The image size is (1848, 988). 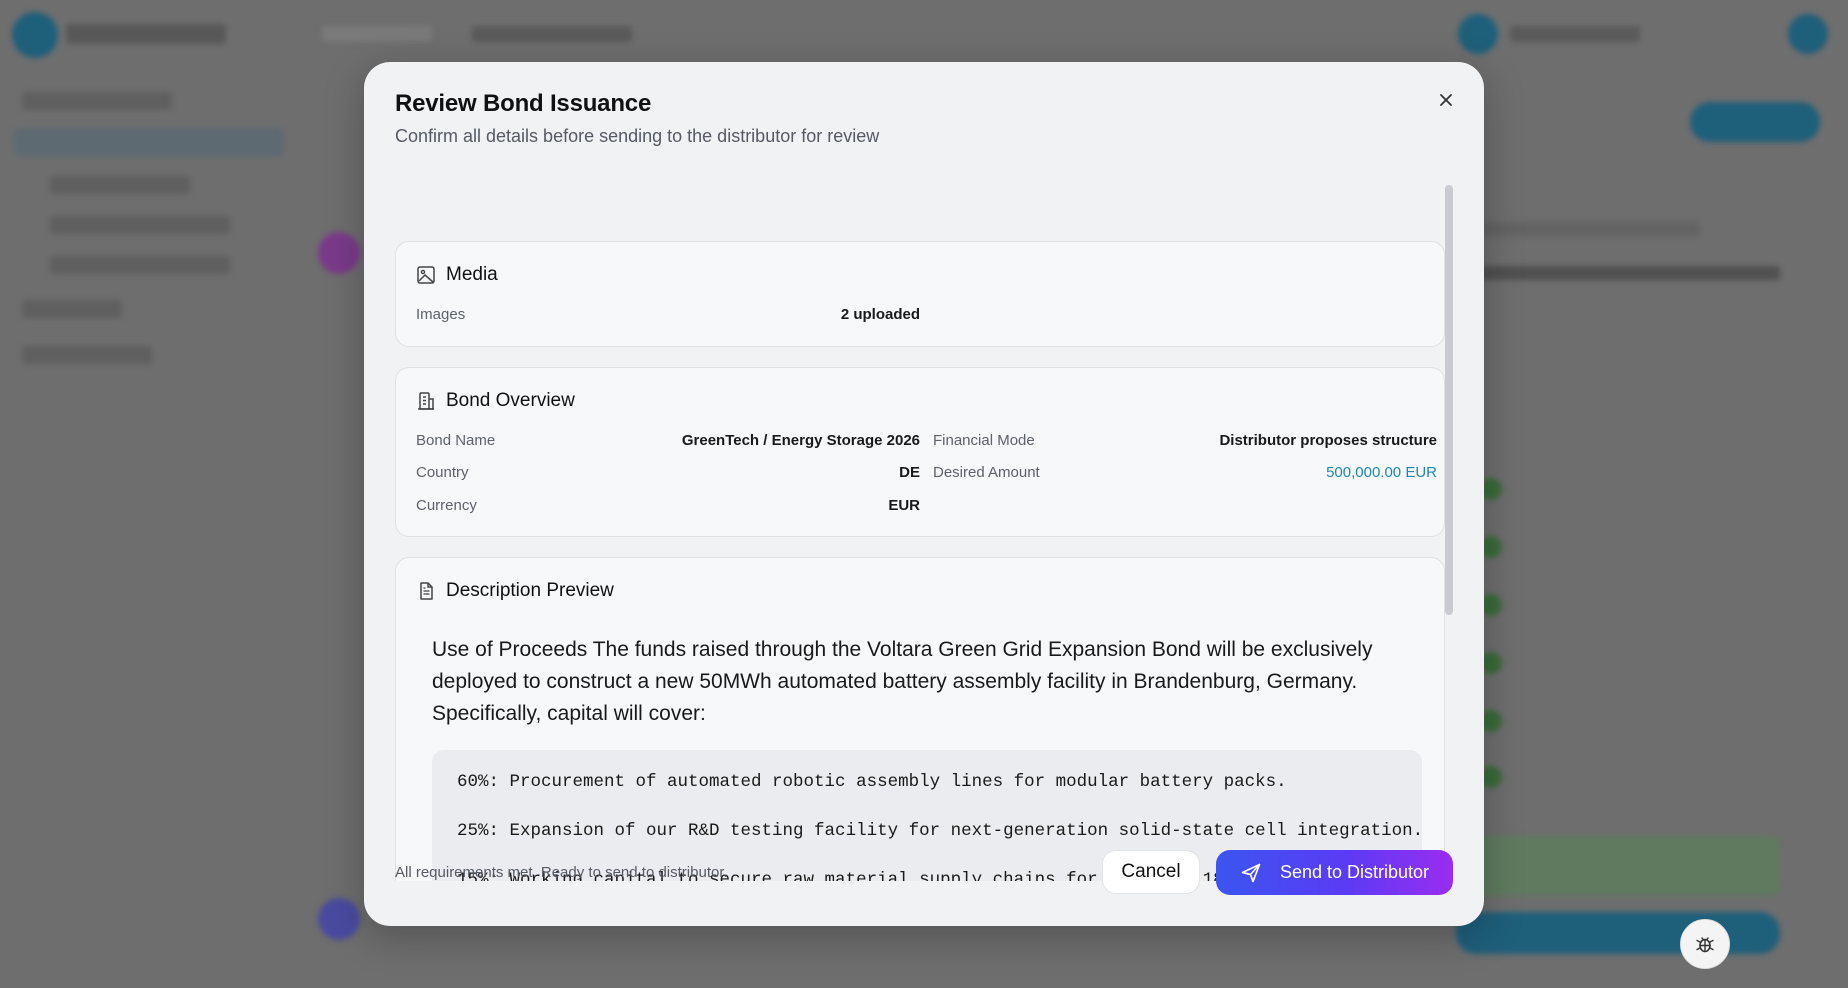 I want to click on desired-amount-value: 500,000.00 EUR, so click(x=1381, y=472).